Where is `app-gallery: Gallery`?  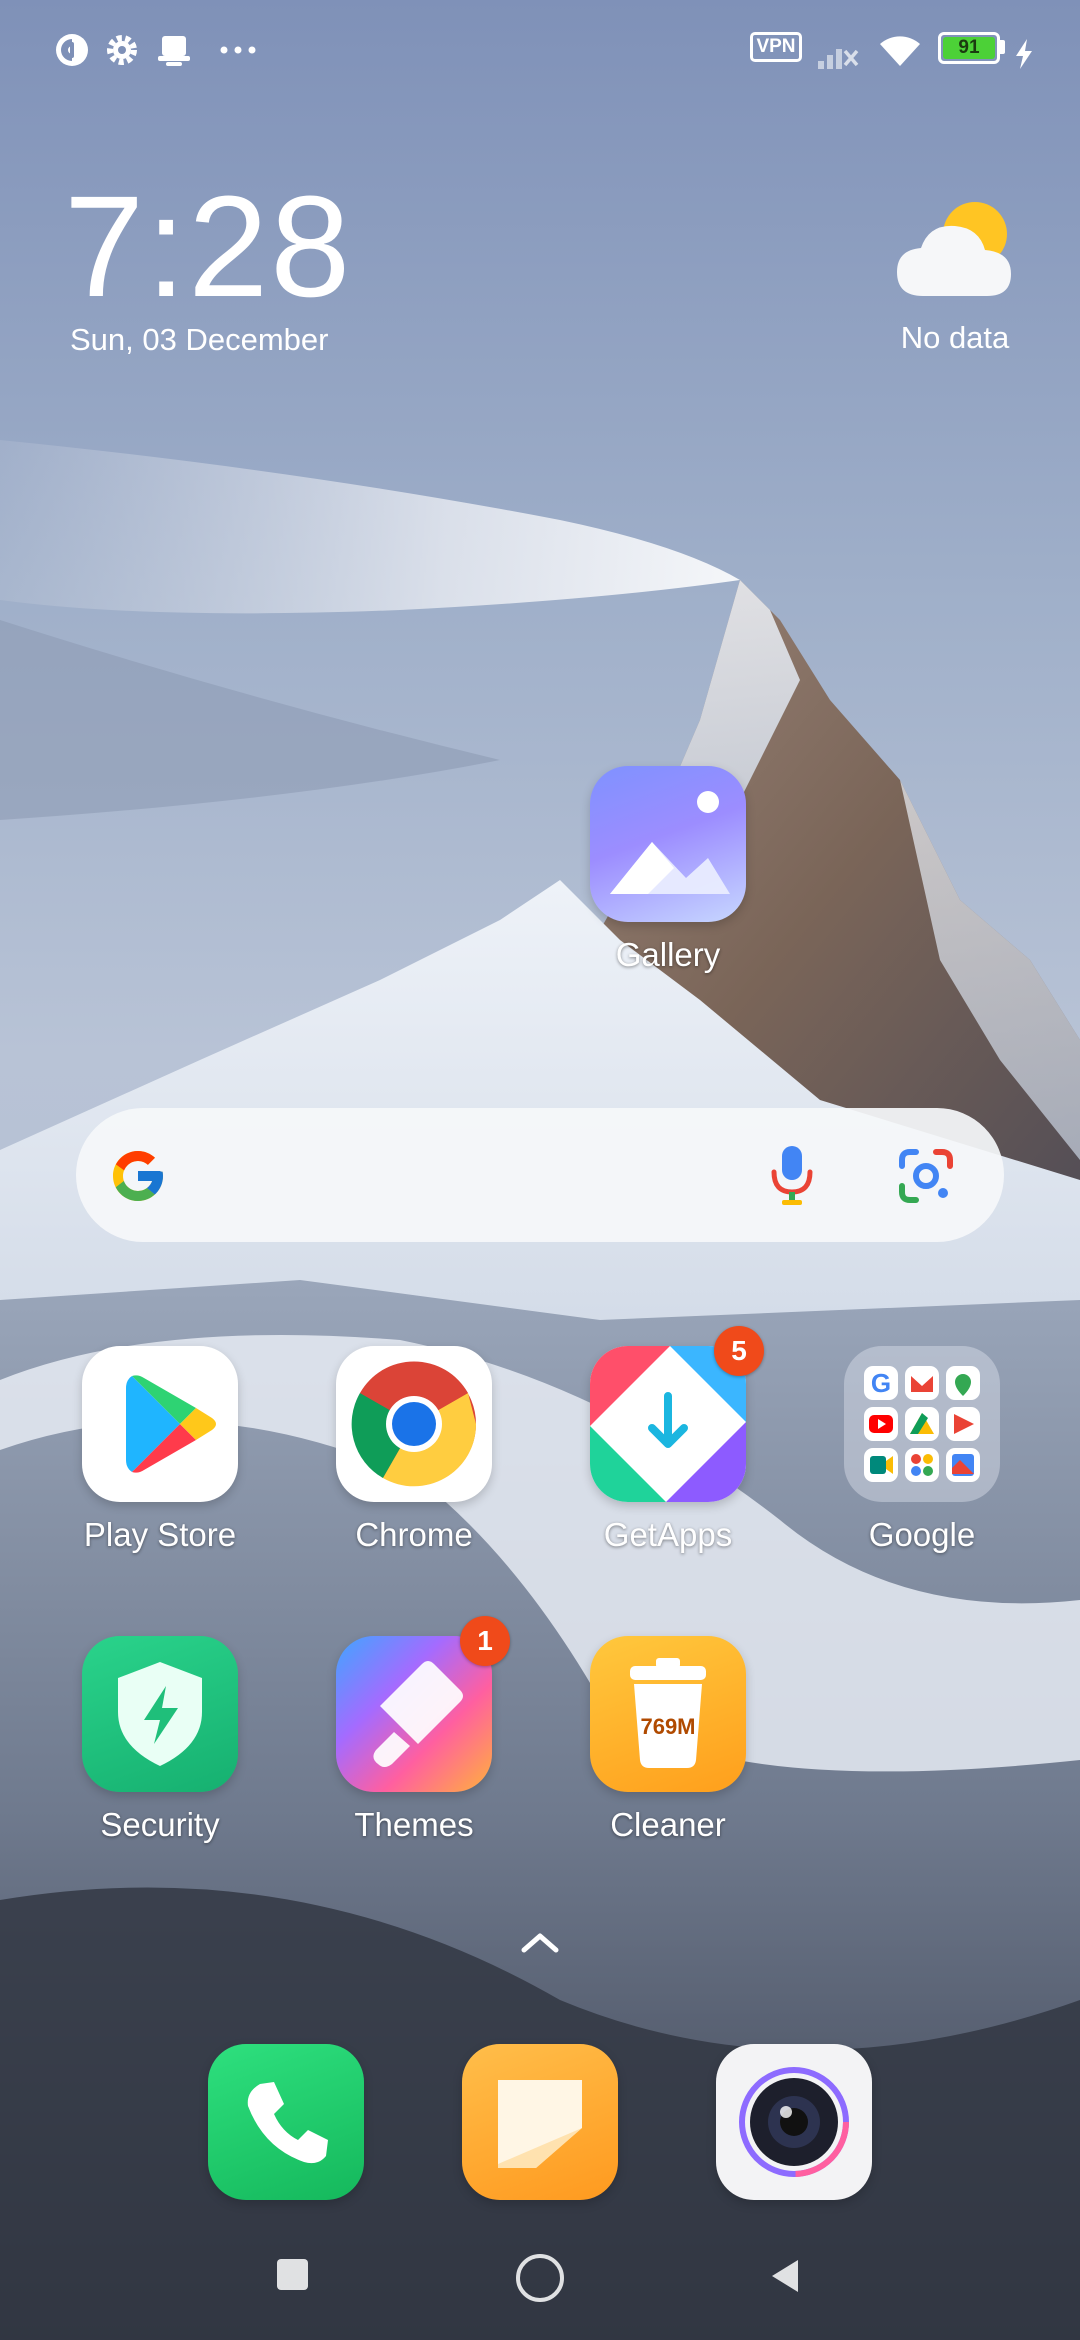 app-gallery: Gallery is located at coordinates (668, 870).